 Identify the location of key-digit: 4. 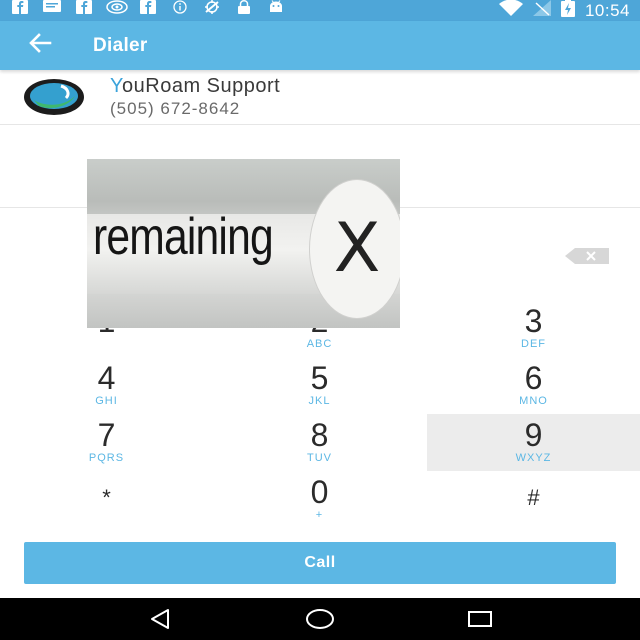
(106, 378).